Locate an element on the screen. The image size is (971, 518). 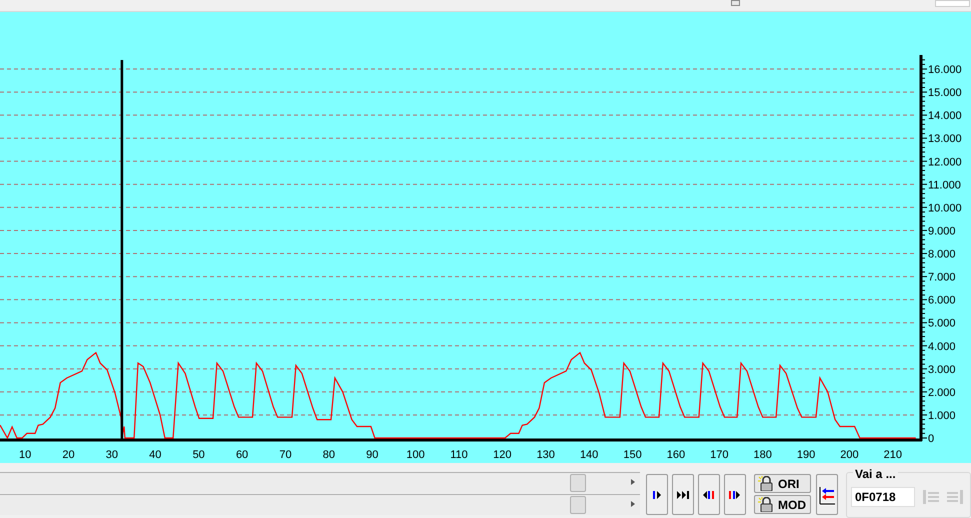
axis-label: 170 is located at coordinates (719, 455).